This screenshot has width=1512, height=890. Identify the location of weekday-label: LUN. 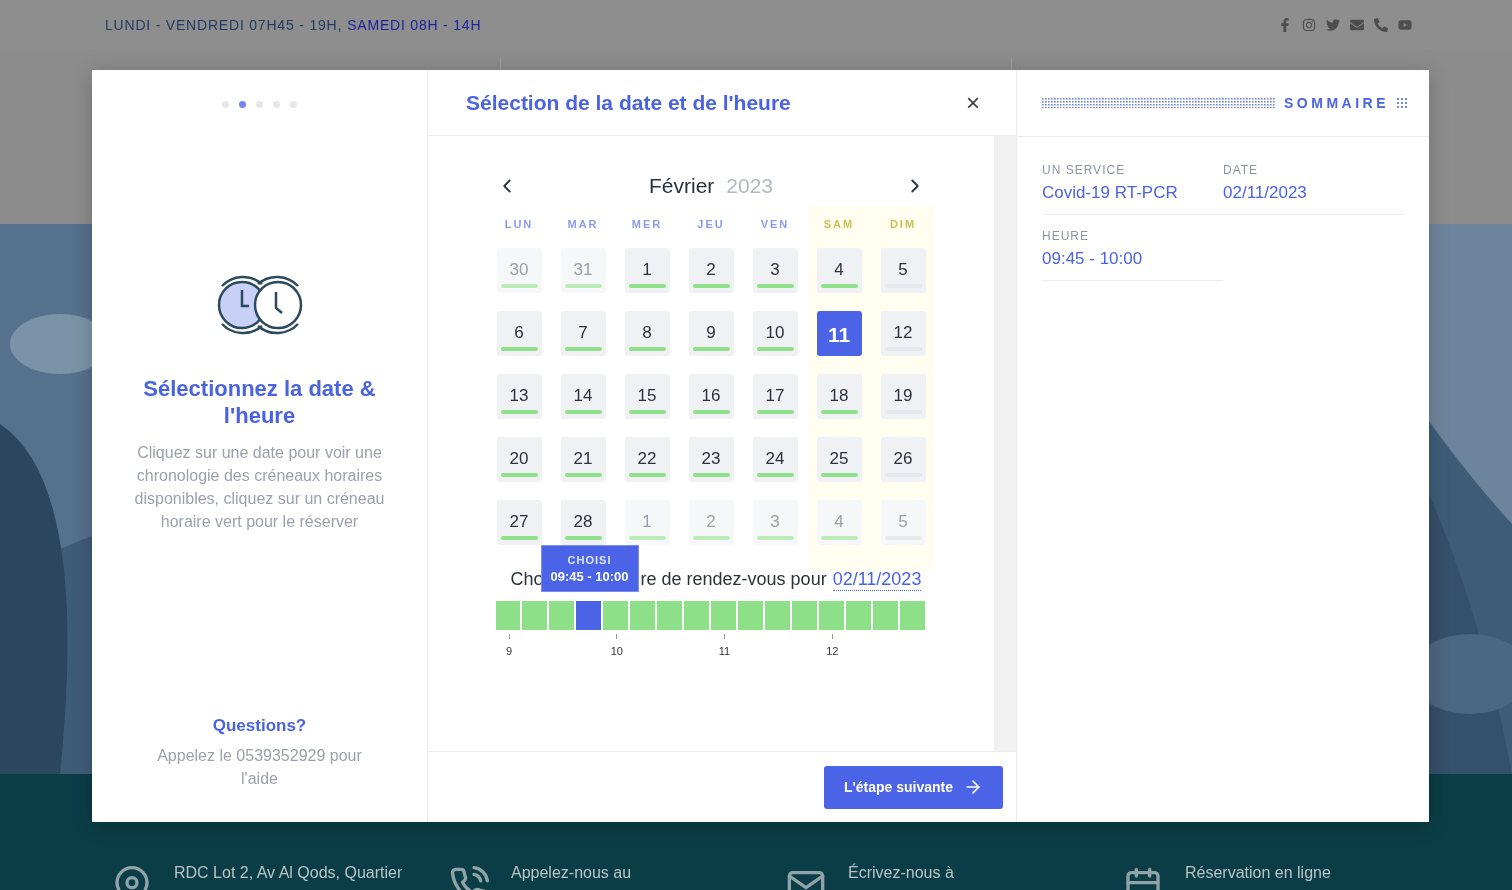
(519, 225).